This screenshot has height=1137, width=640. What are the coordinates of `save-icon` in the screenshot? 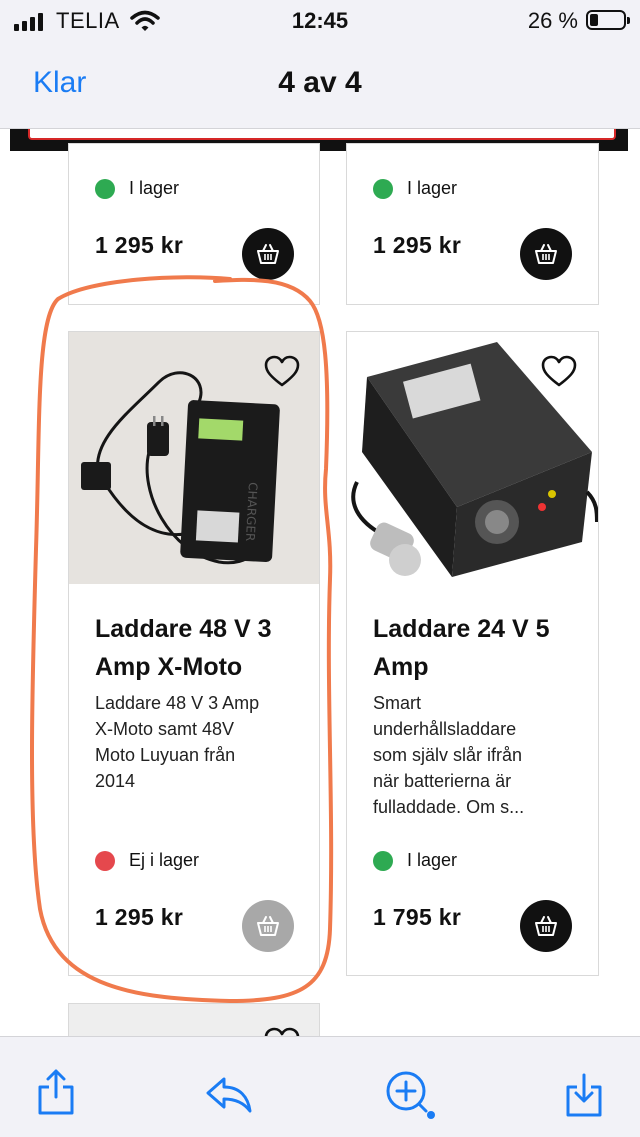 It's located at (584, 1095).